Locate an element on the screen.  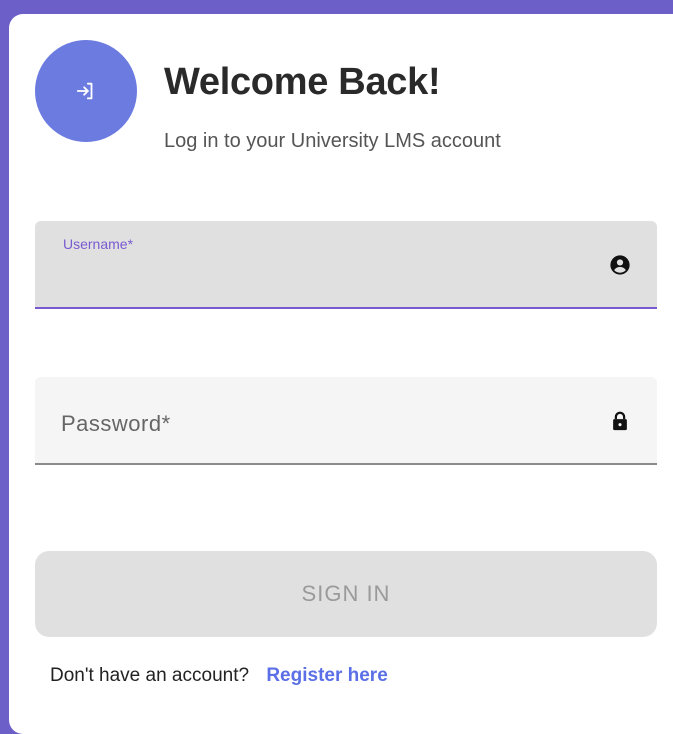
register-link: Register here is located at coordinates (326, 675).